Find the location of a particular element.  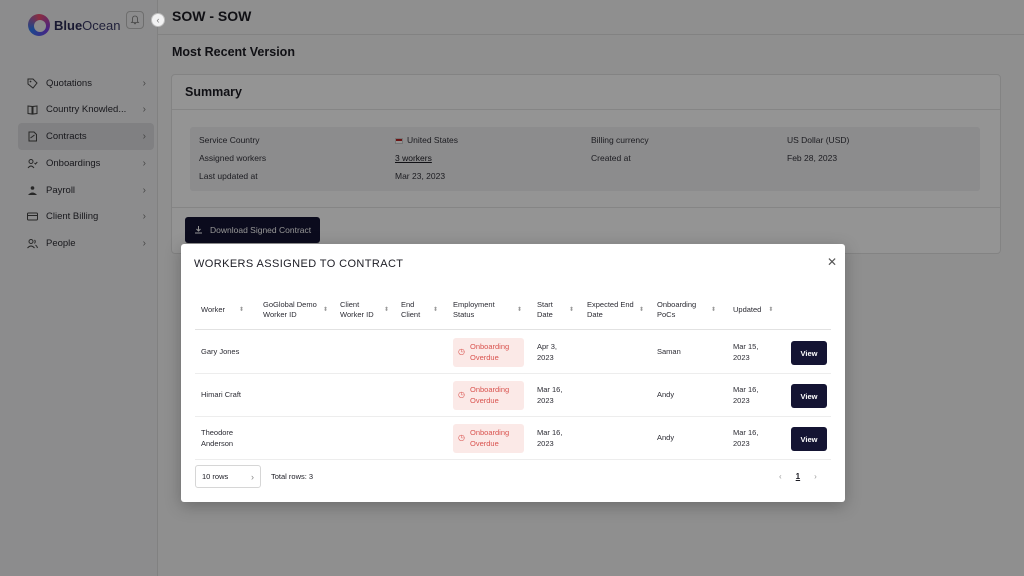

column-header-worker-id: GoGlobal Demo Worker ID ⬍ is located at coordinates (301, 310).